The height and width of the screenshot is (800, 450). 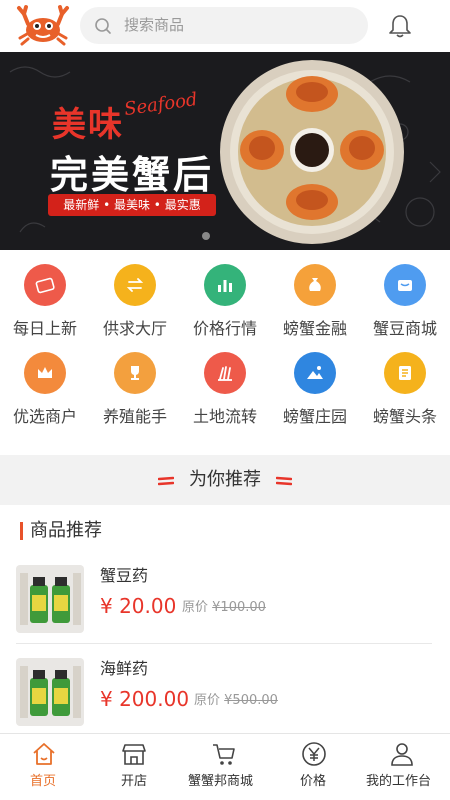 I want to click on grid-item-label: 土地流转, so click(x=224, y=416).